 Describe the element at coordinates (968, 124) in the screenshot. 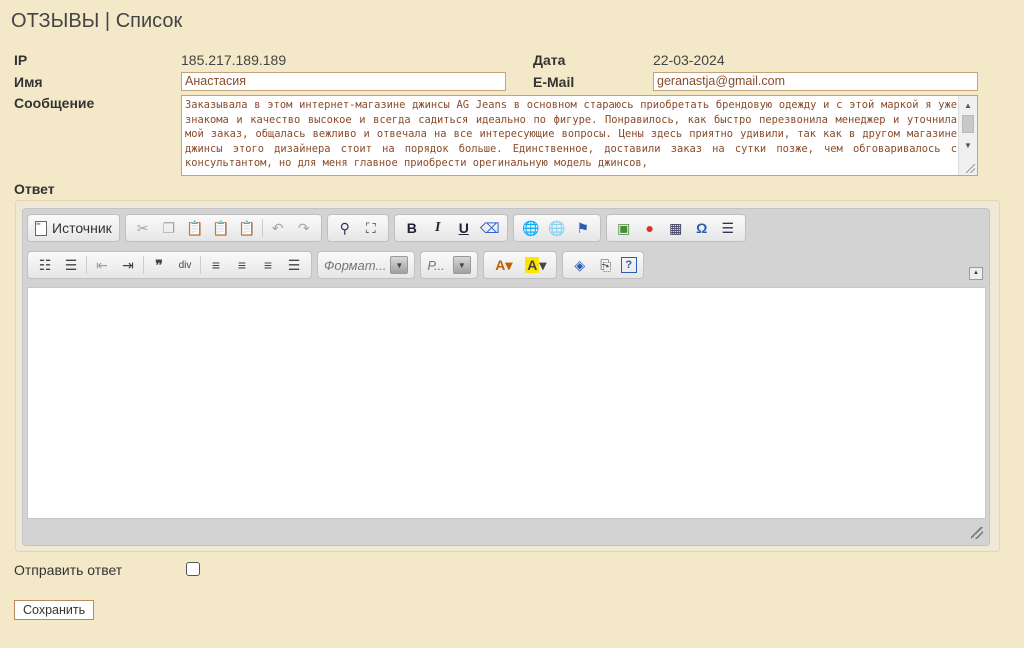

I see `scroll-thumb` at that location.